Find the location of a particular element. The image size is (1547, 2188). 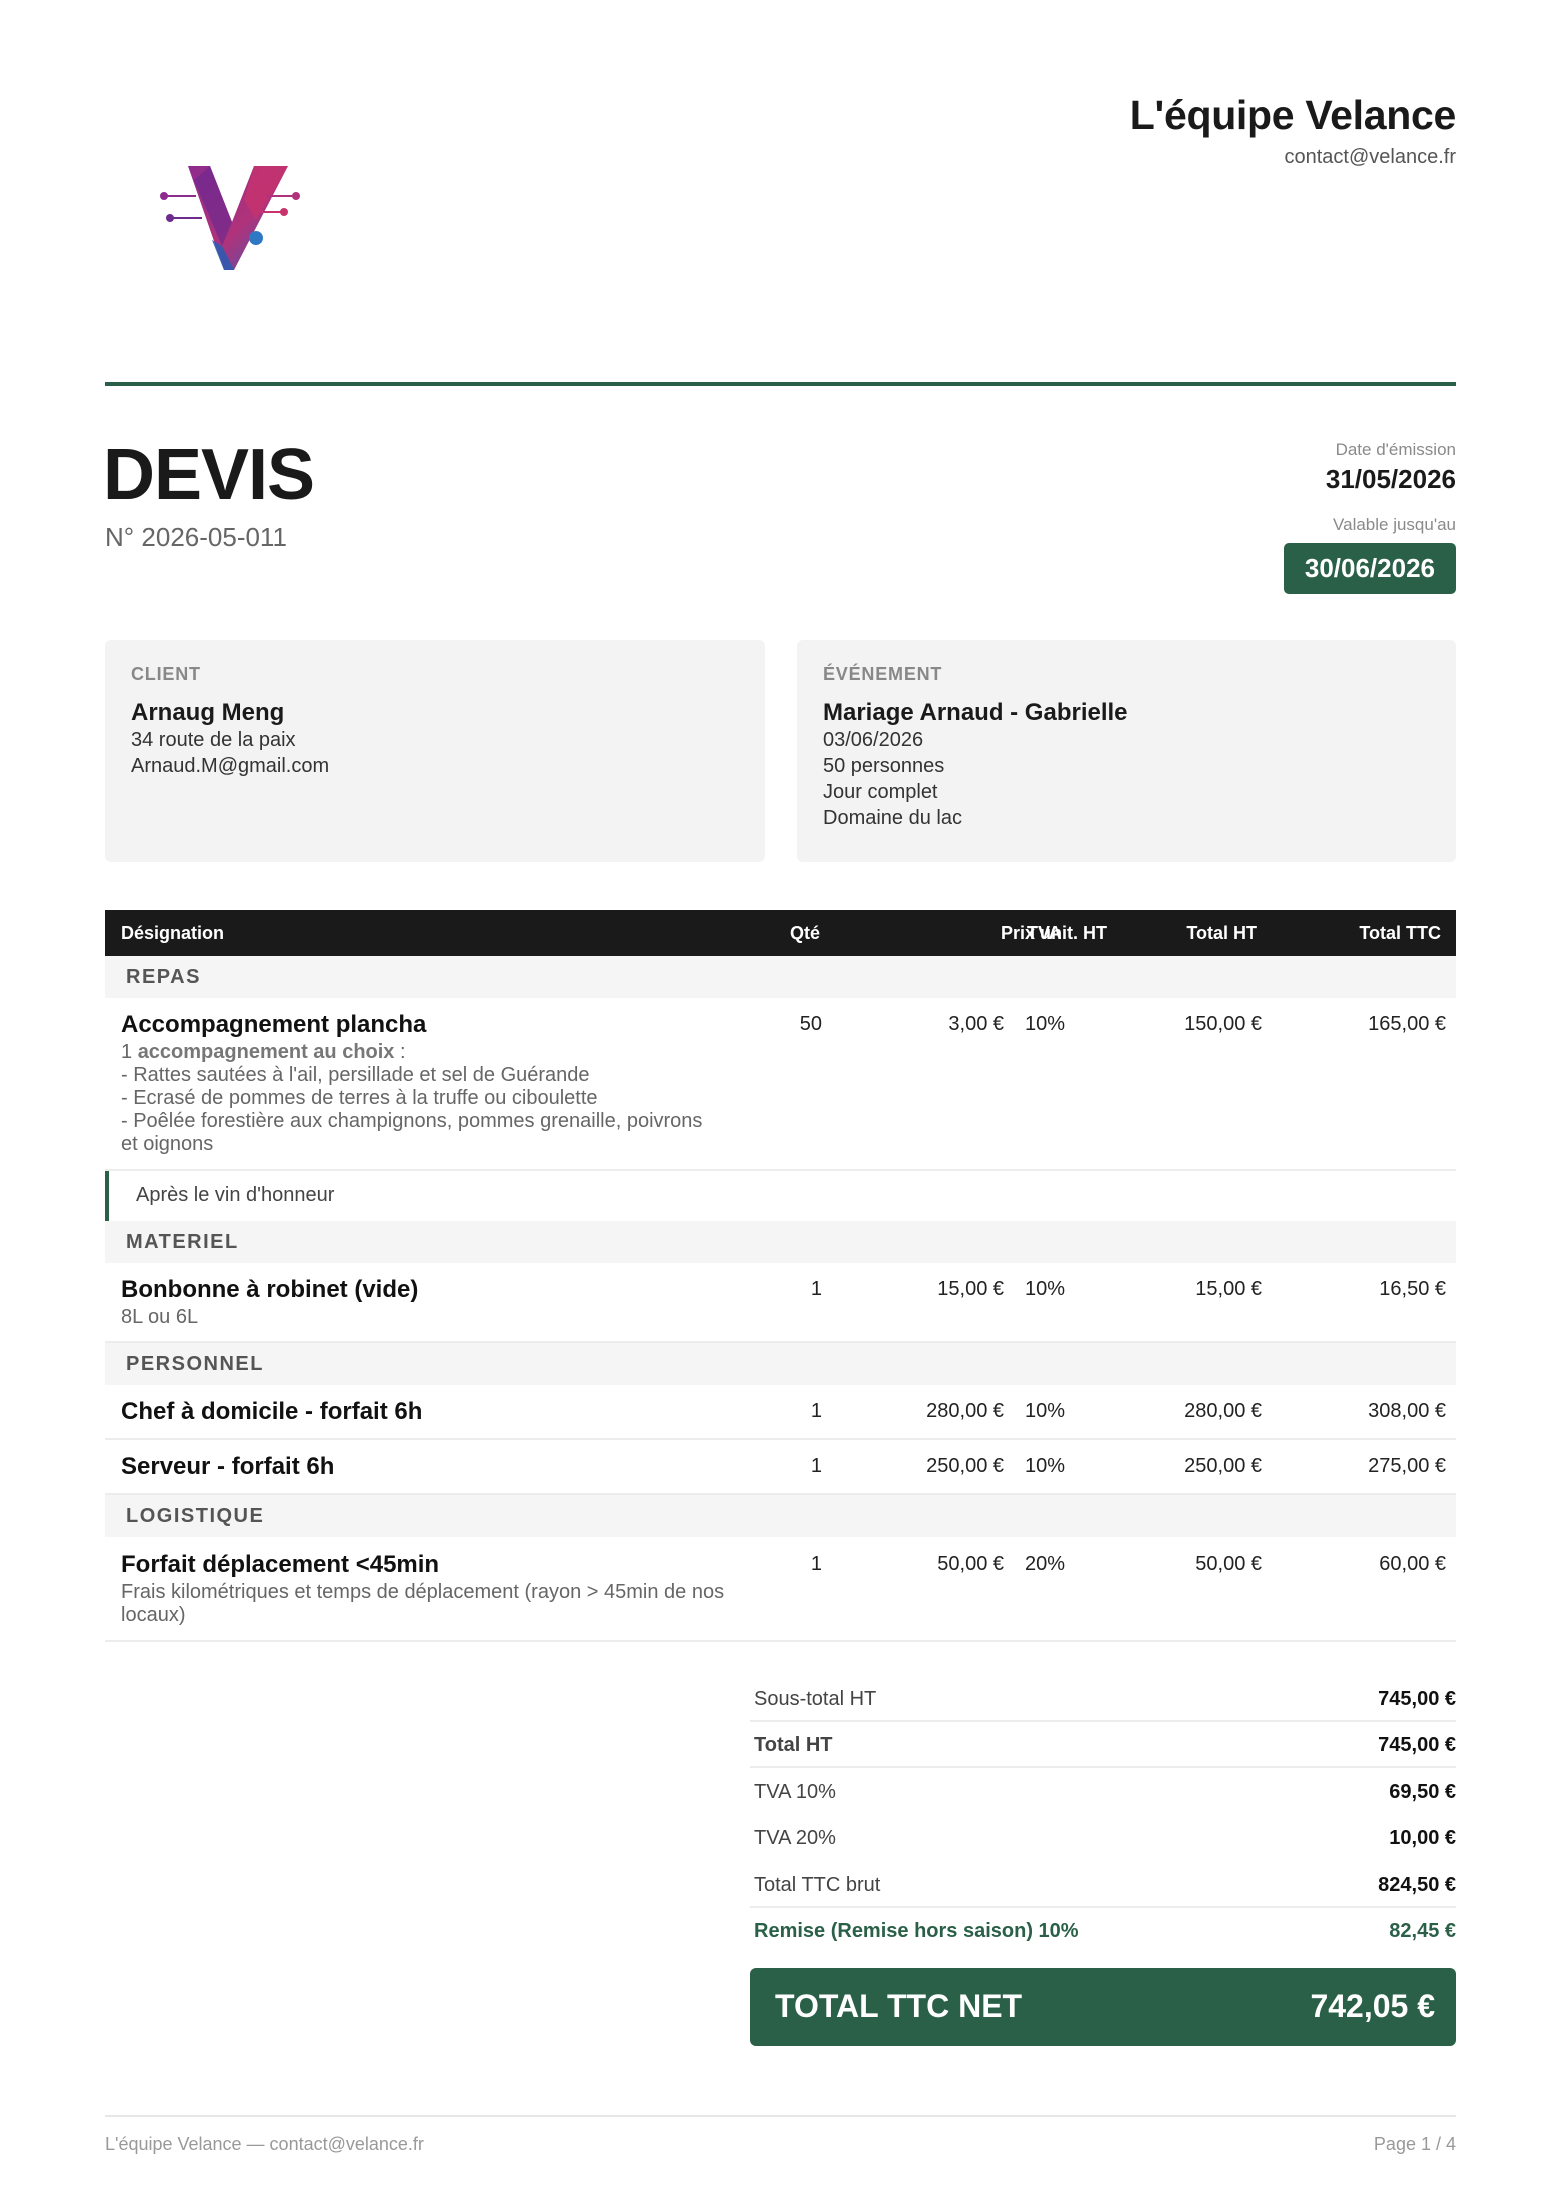

item-unit-price: 250,00 € is located at coordinates (965, 1466).